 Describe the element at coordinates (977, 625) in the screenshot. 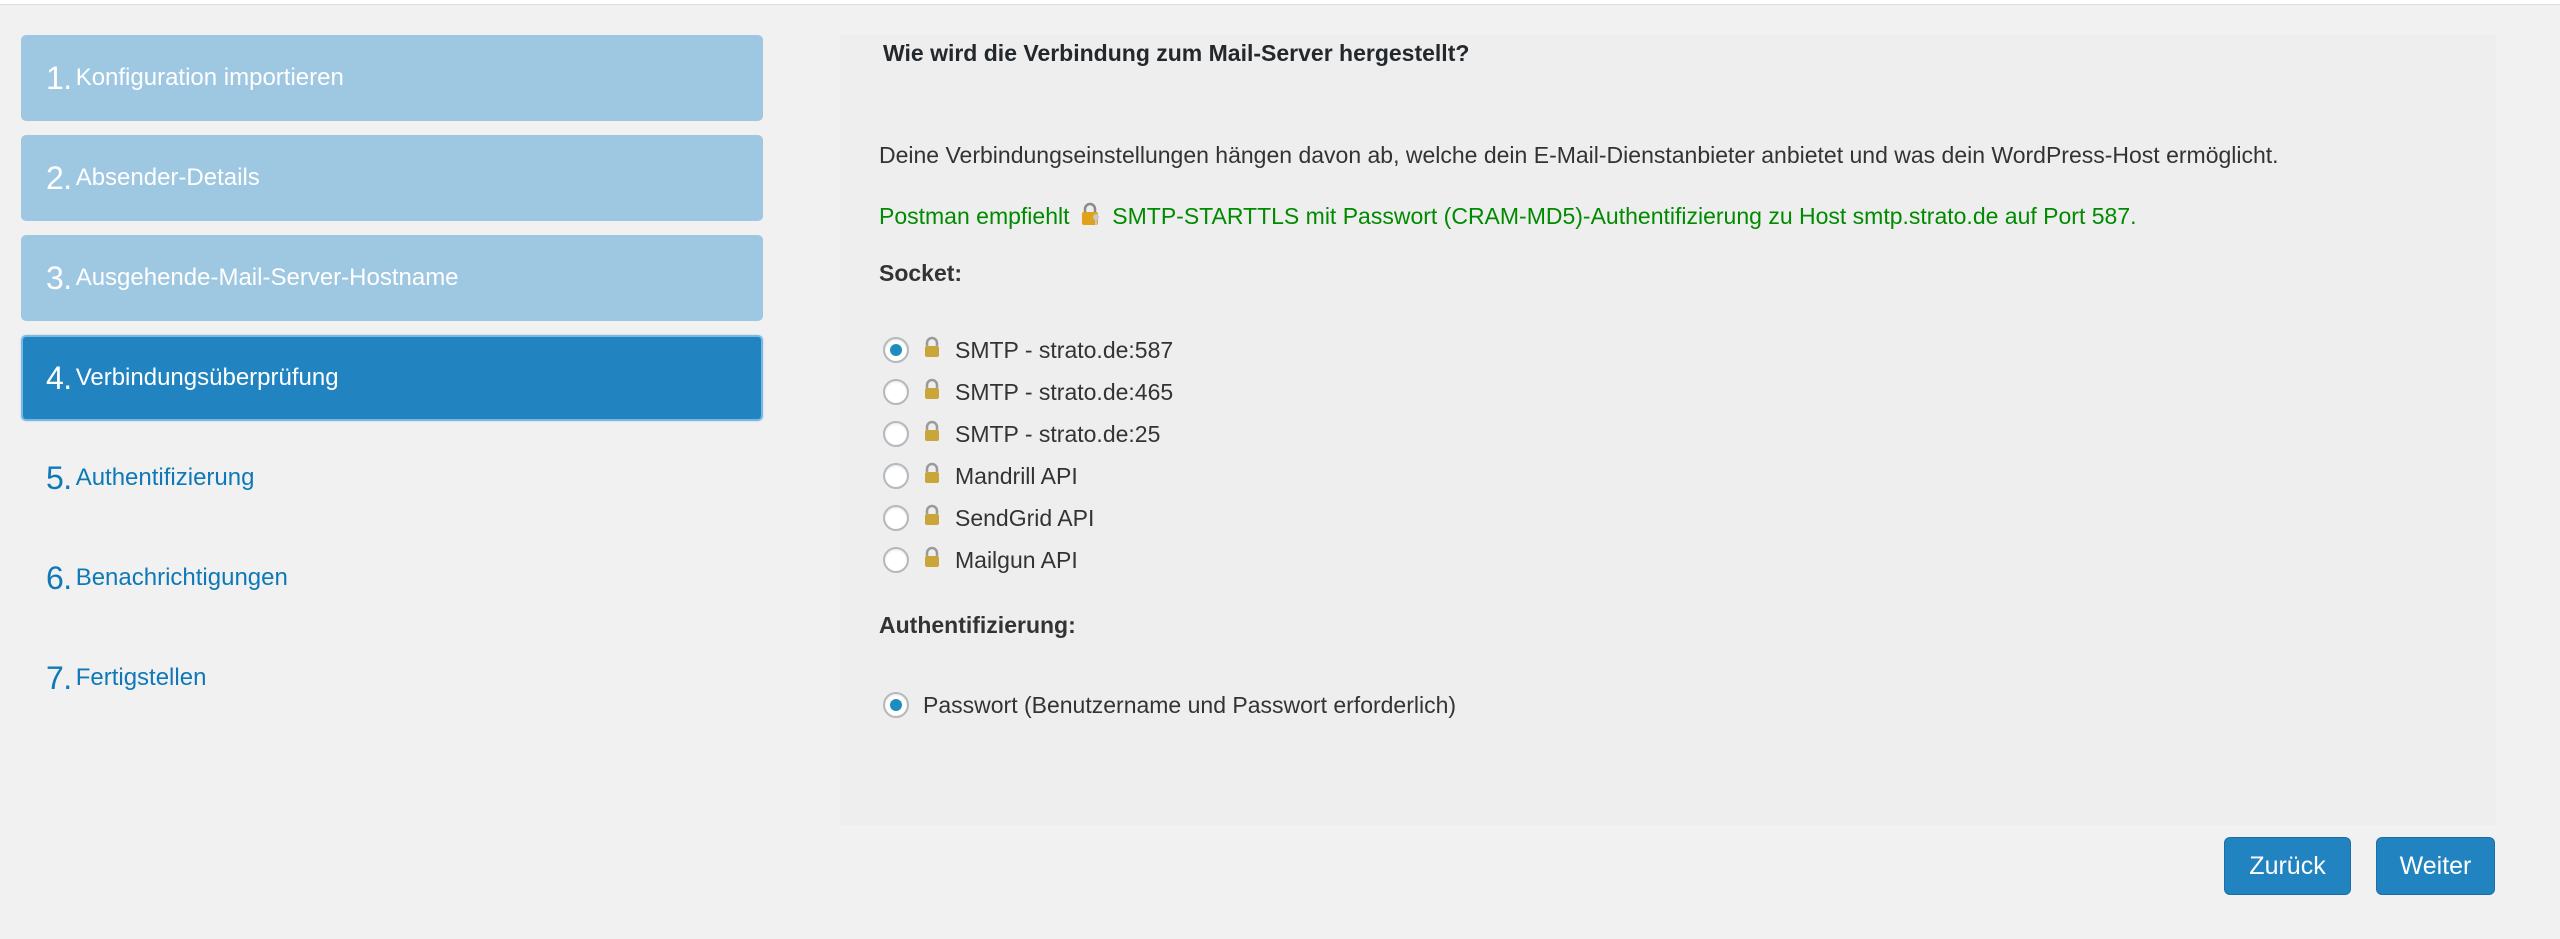

I see `auth-label: Authentifizierung:` at that location.